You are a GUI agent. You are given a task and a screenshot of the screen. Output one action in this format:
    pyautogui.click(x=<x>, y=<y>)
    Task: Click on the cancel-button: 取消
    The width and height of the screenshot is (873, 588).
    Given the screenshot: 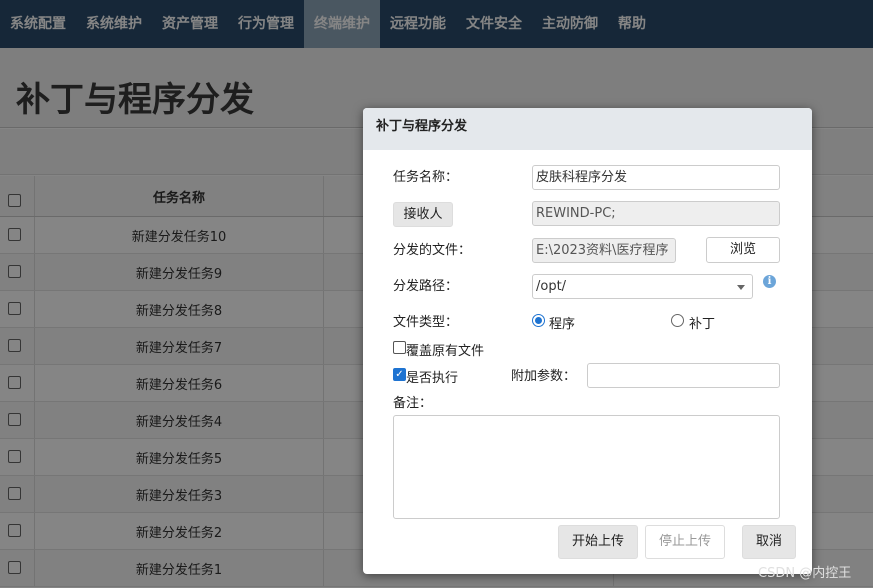 What is the action you would take?
    pyautogui.click(x=769, y=542)
    